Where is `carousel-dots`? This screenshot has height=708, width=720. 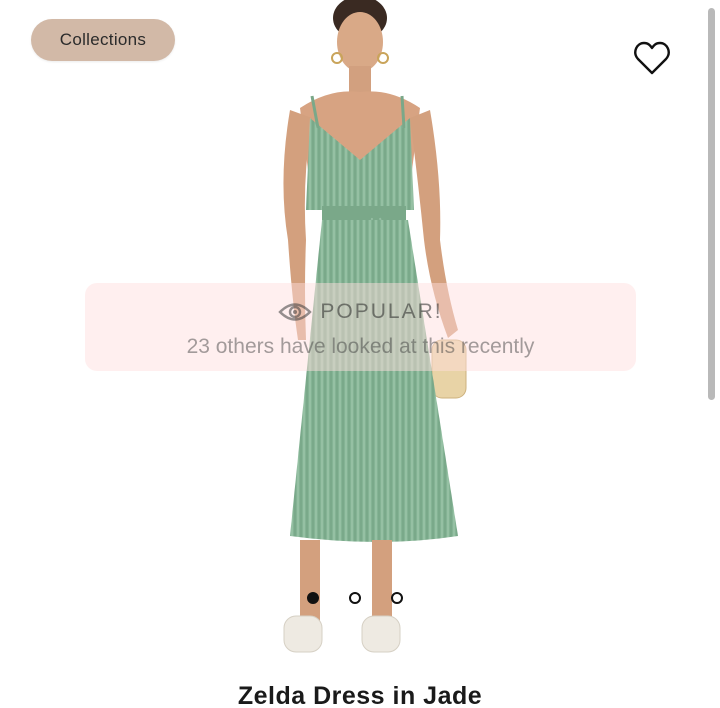 carousel-dots is located at coordinates (355, 598).